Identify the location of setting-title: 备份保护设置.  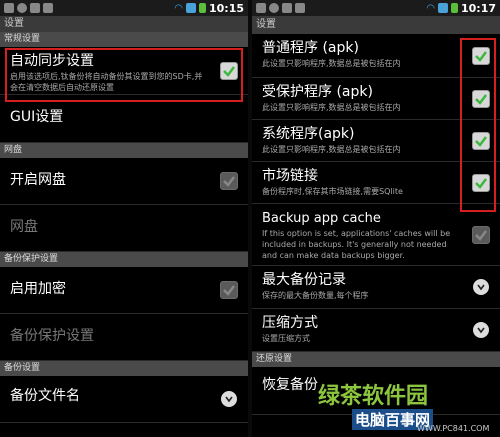
(52, 336).